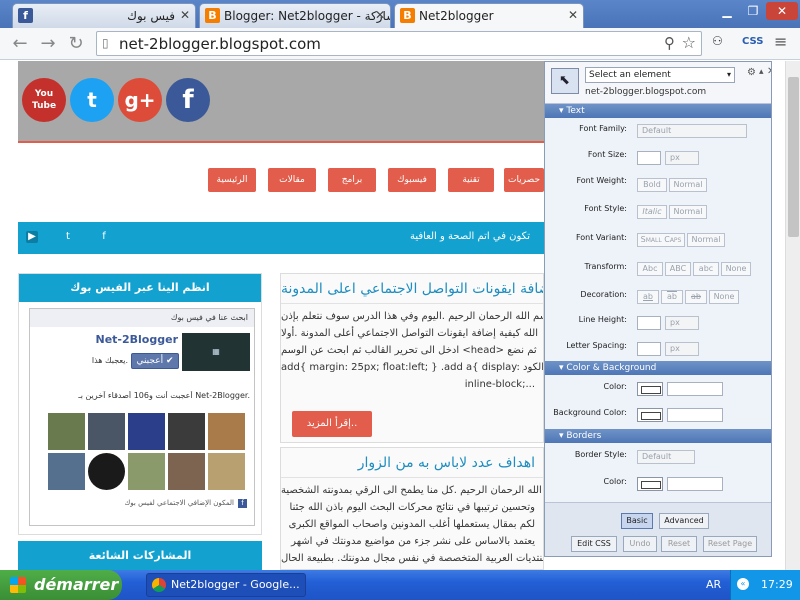 This screenshot has height=600, width=800. Describe the element at coordinates (412, 180) in the screenshot. I see `nav-facebook: فيسبوك` at that location.